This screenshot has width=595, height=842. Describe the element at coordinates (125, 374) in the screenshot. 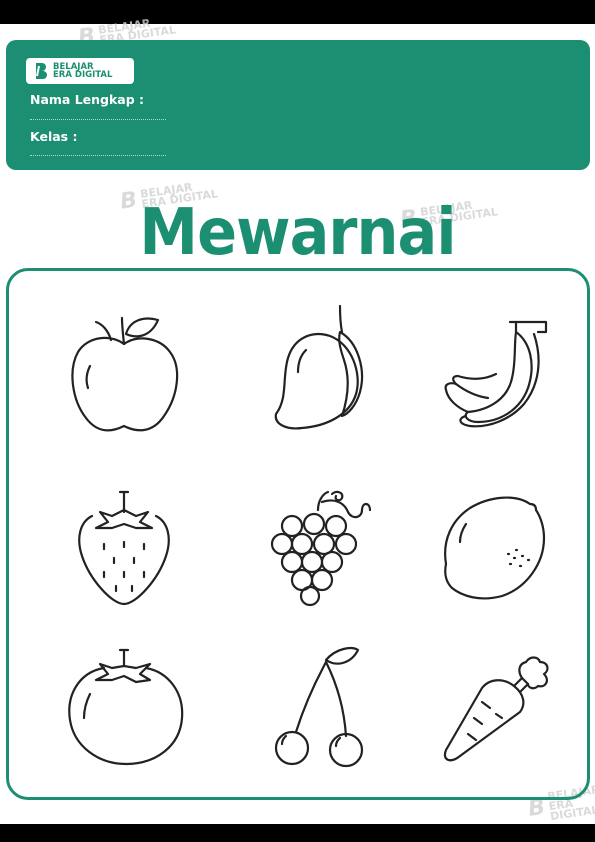

I see `apple-icon` at that location.